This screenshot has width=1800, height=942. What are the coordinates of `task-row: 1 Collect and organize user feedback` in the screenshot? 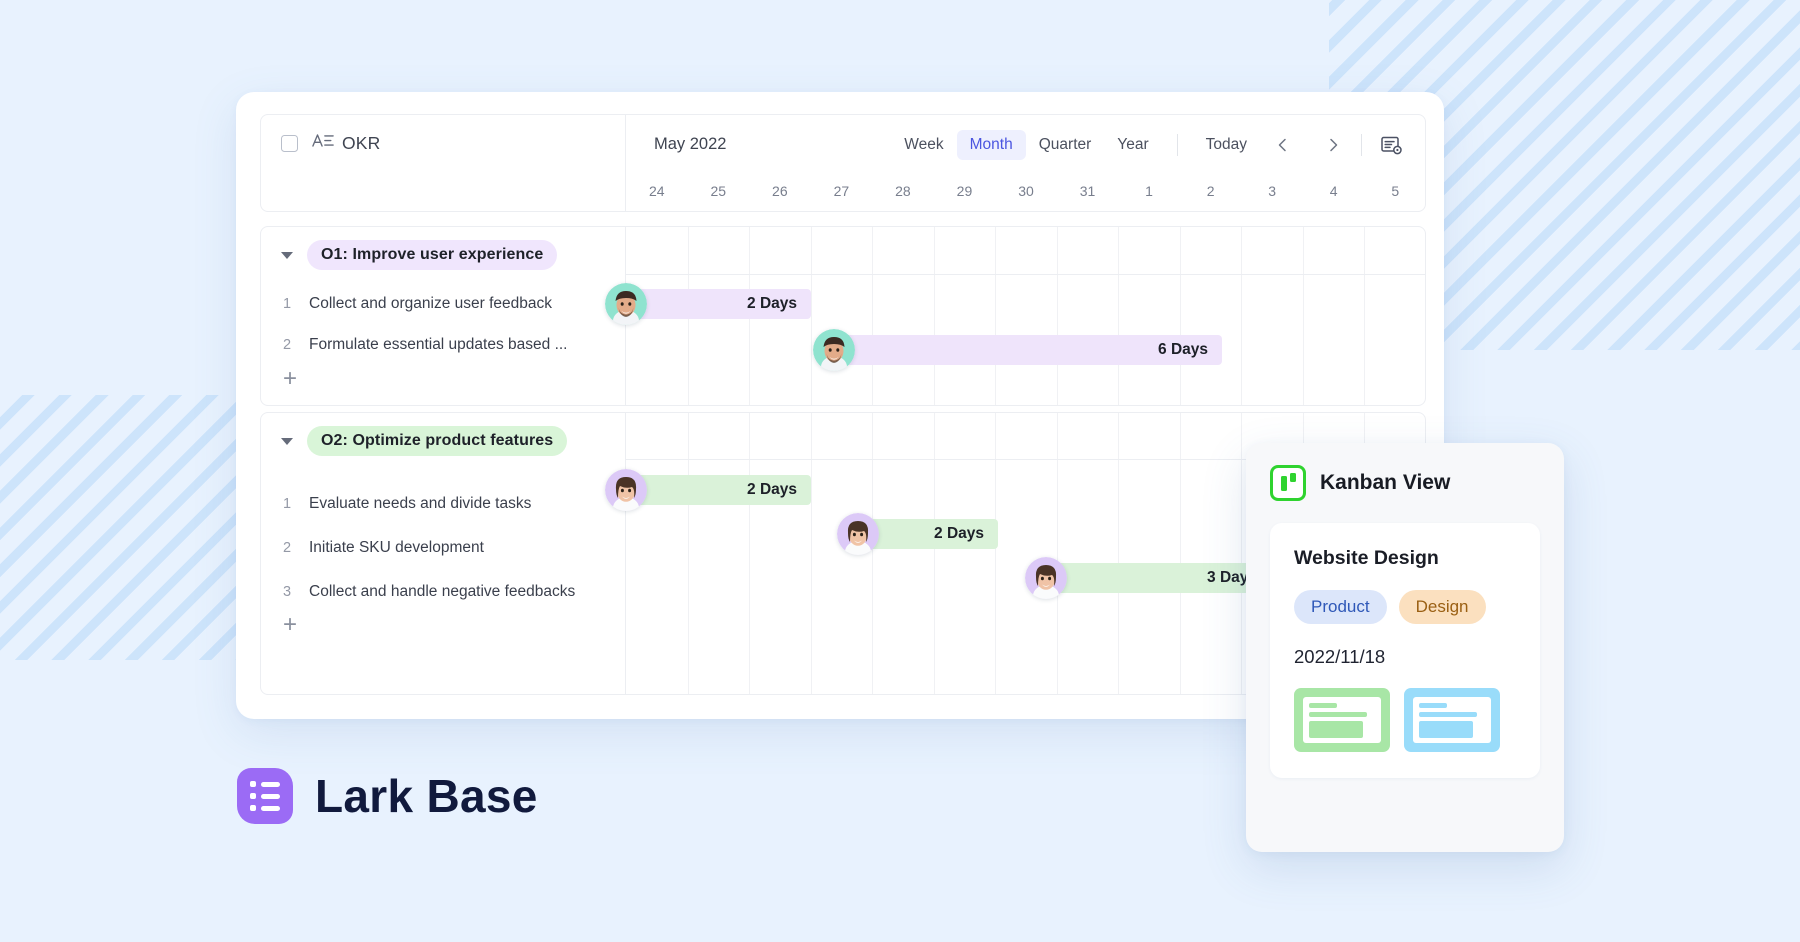 It's located at (406, 303).